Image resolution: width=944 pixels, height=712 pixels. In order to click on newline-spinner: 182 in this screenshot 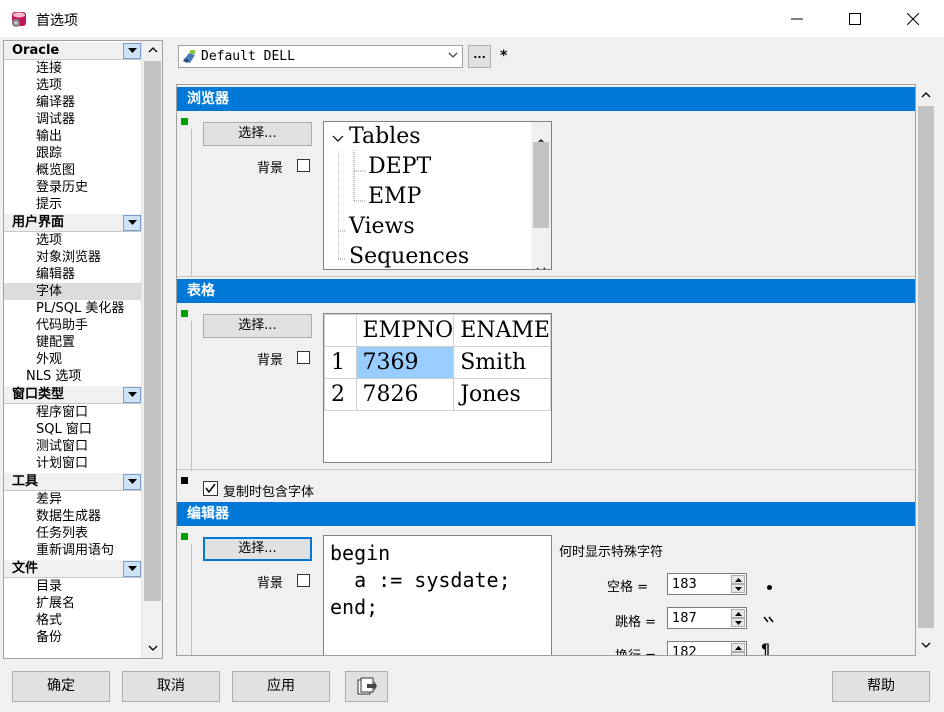, I will do `click(707, 648)`.